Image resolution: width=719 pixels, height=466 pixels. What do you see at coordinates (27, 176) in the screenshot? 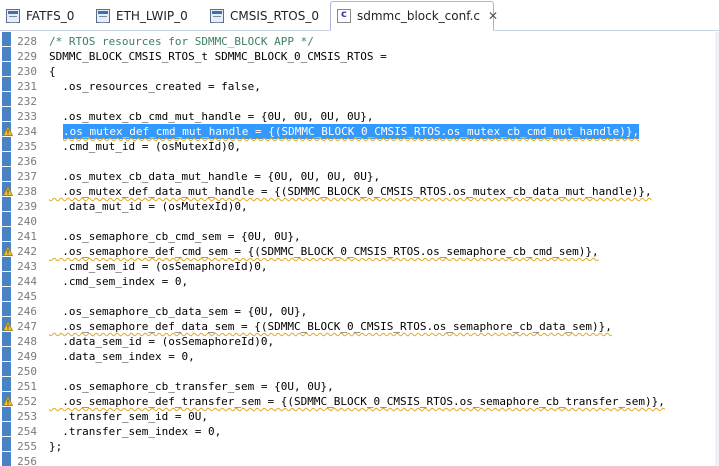
I see `line-number: 237` at bounding box center [27, 176].